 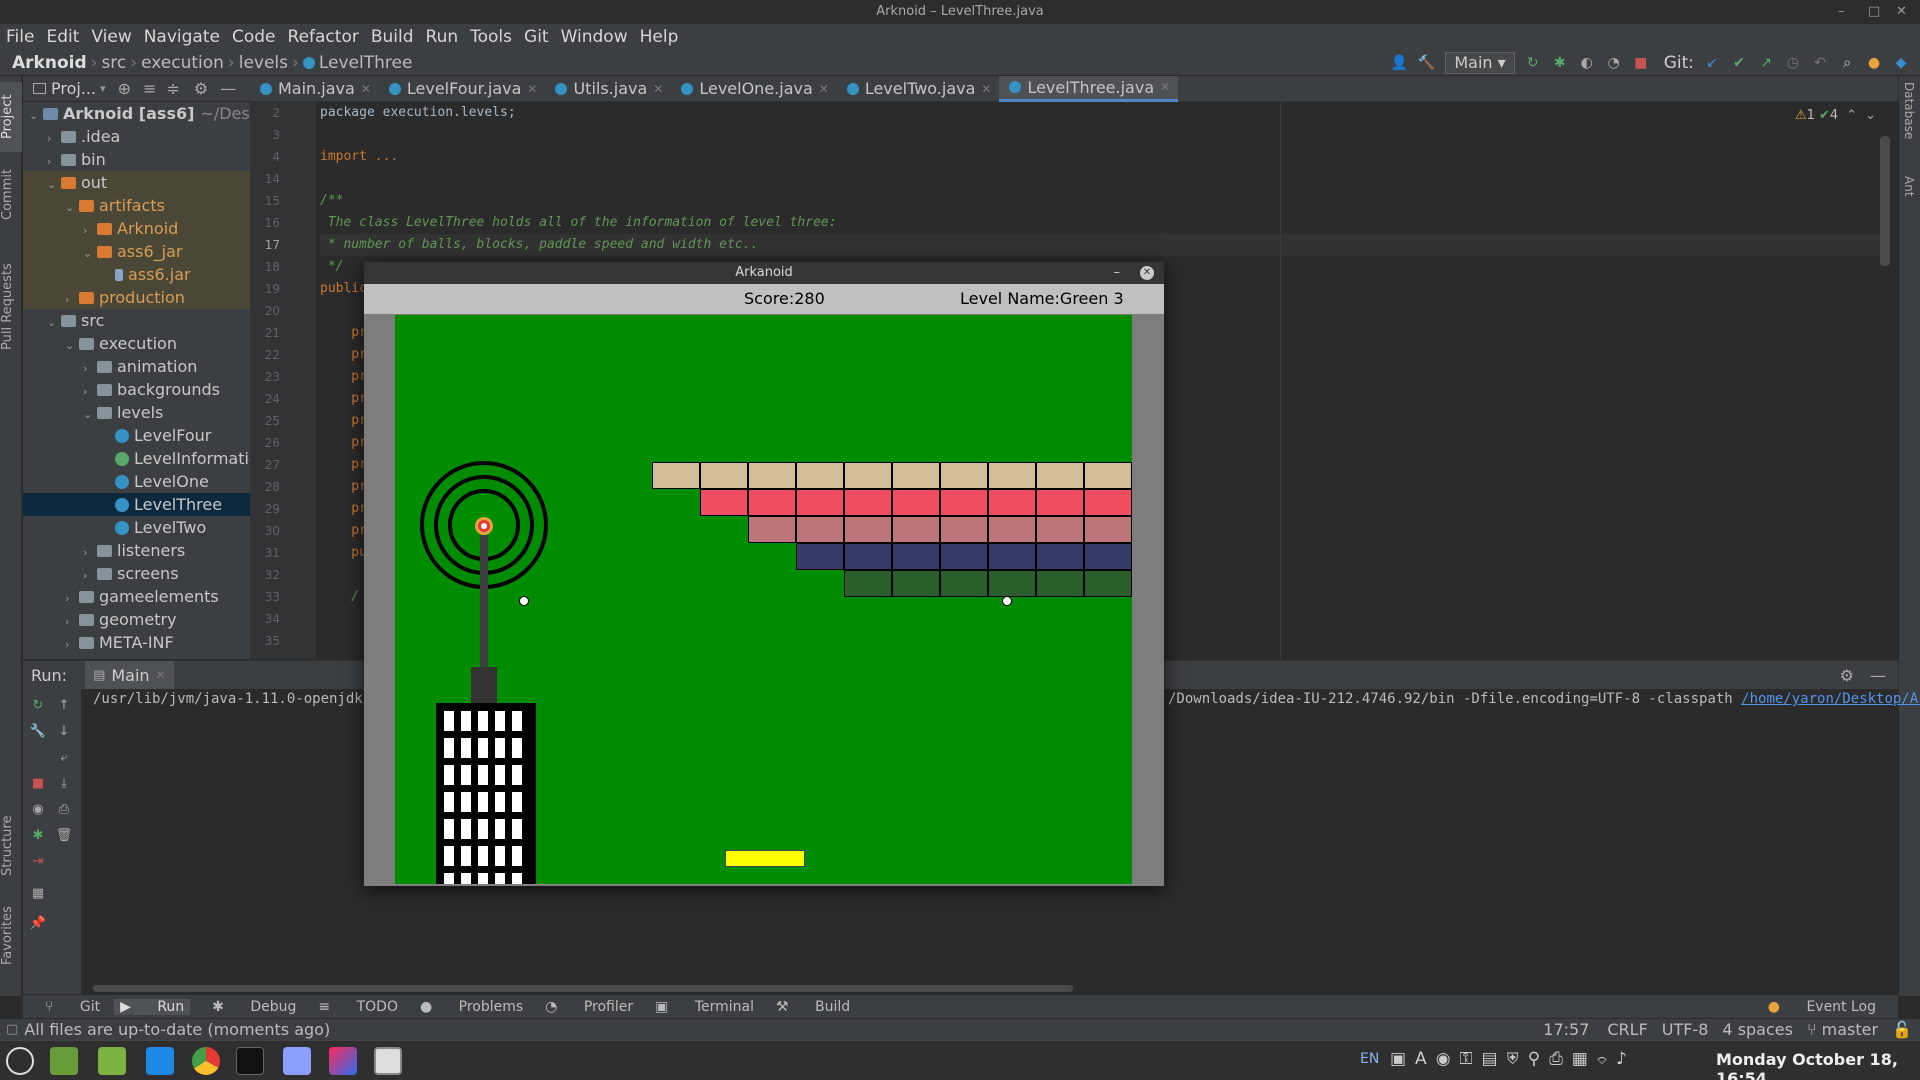 What do you see at coordinates (491, 37) in the screenshot?
I see `menu-tools: Tools` at bounding box center [491, 37].